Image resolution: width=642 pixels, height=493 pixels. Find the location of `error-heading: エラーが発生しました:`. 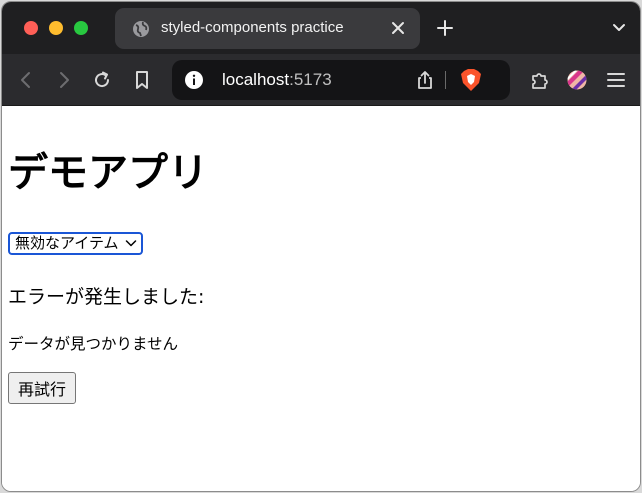

error-heading: エラーが発生しました: is located at coordinates (106, 297).